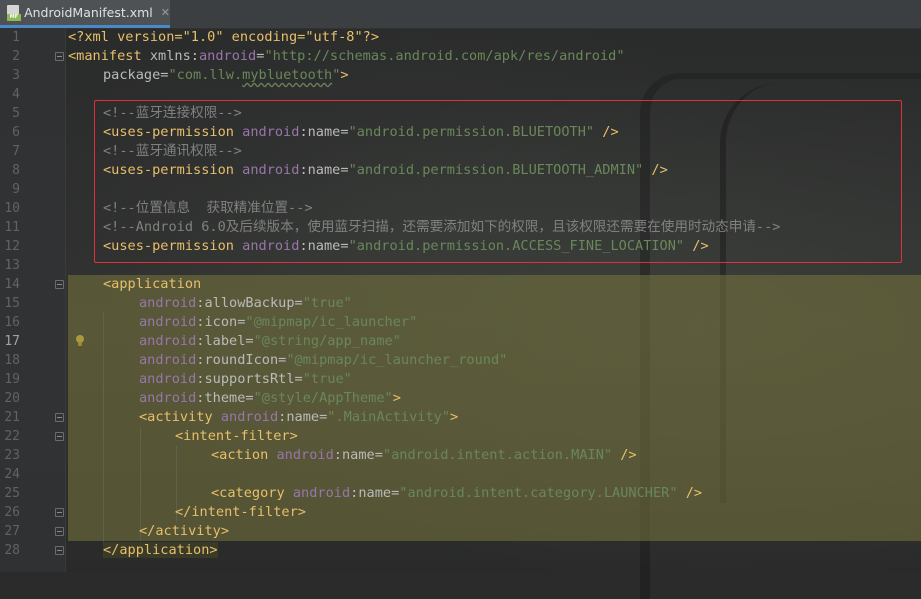 The image size is (921, 599). Describe the element at coordinates (331, 322) in the screenshot. I see `attr-value: "@mipmap/ic_launcher"` at that location.